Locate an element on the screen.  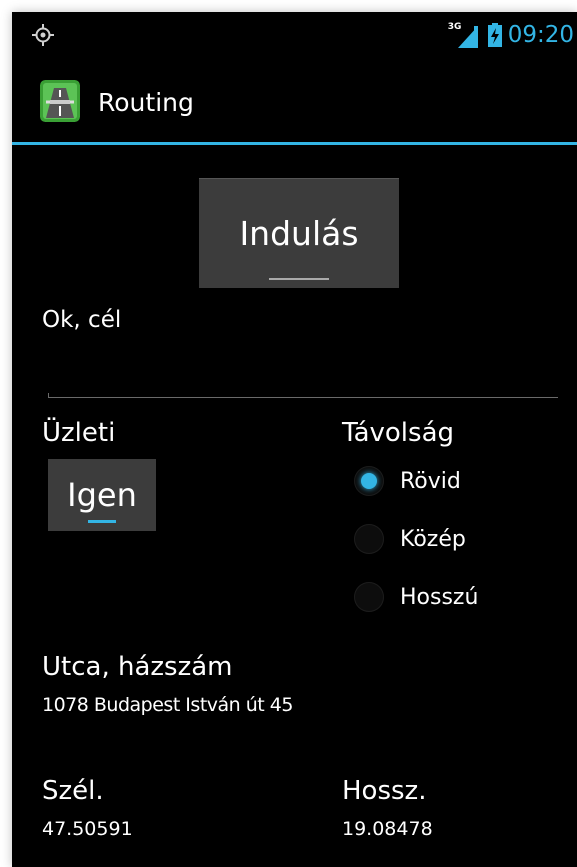
button-underline is located at coordinates (299, 279).